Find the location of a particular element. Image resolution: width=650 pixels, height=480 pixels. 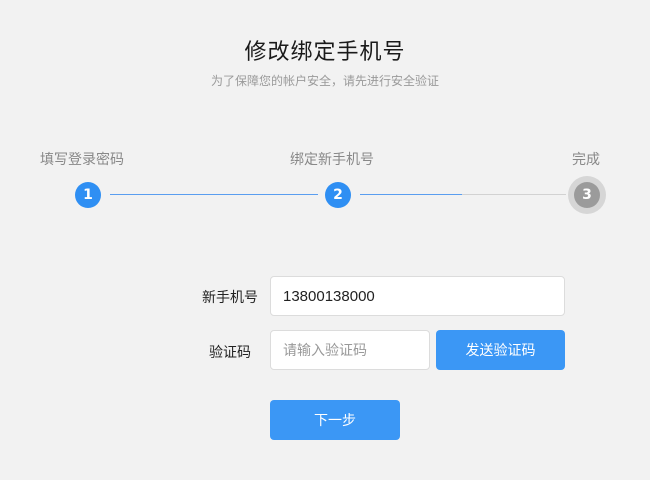

step-2-label: 绑定新手机号 is located at coordinates (332, 160).